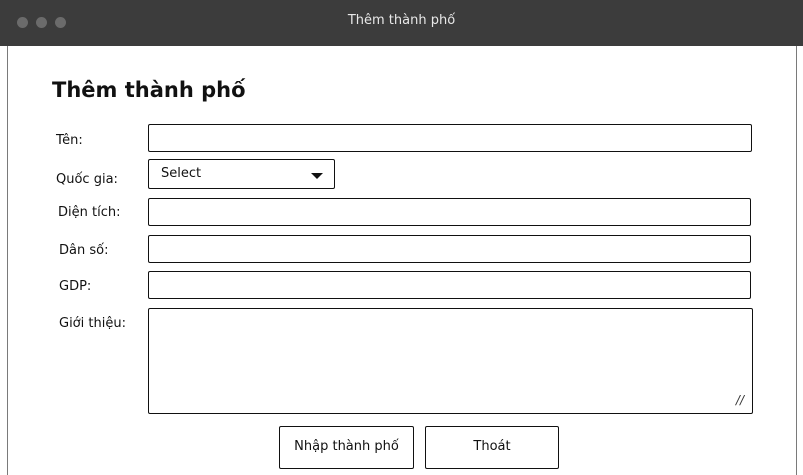 The image size is (803, 475). Describe the element at coordinates (92, 323) in the screenshot. I see `intro-label: Giới thiệu:` at that location.